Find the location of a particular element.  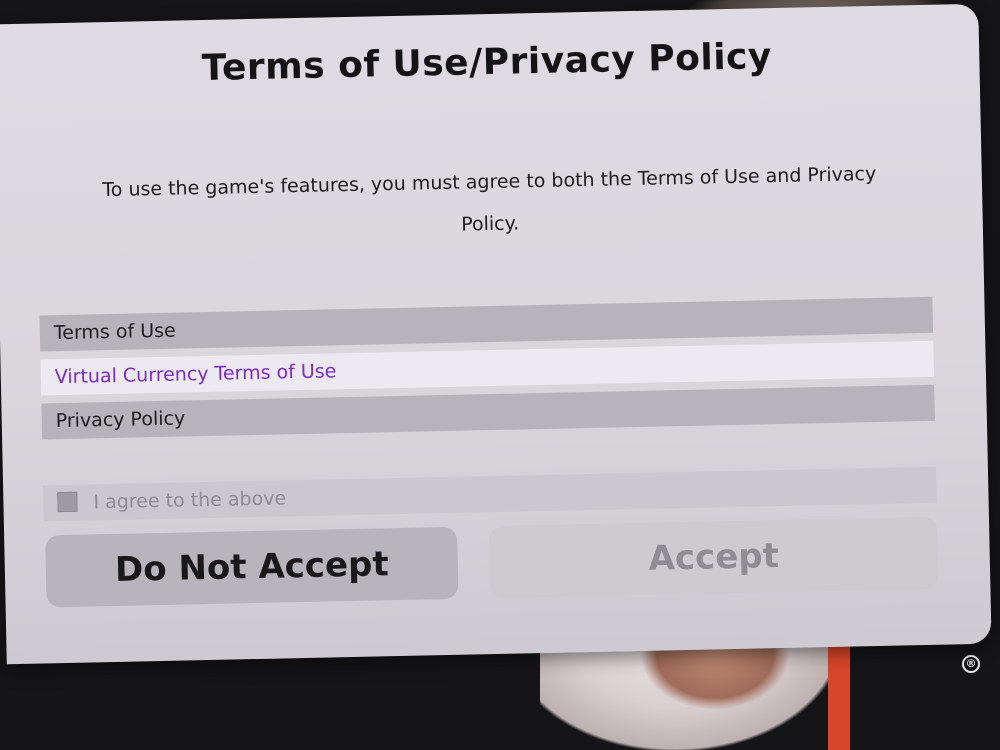

agree-row: I agree to the above is located at coordinates (490, 494).